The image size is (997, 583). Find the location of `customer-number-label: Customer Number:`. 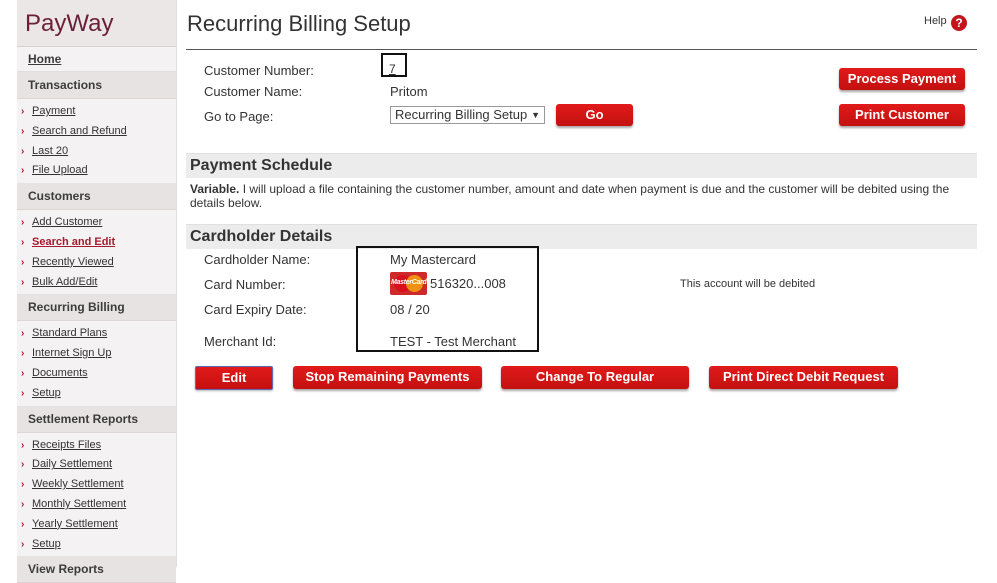

customer-number-label: Customer Number: is located at coordinates (259, 70).